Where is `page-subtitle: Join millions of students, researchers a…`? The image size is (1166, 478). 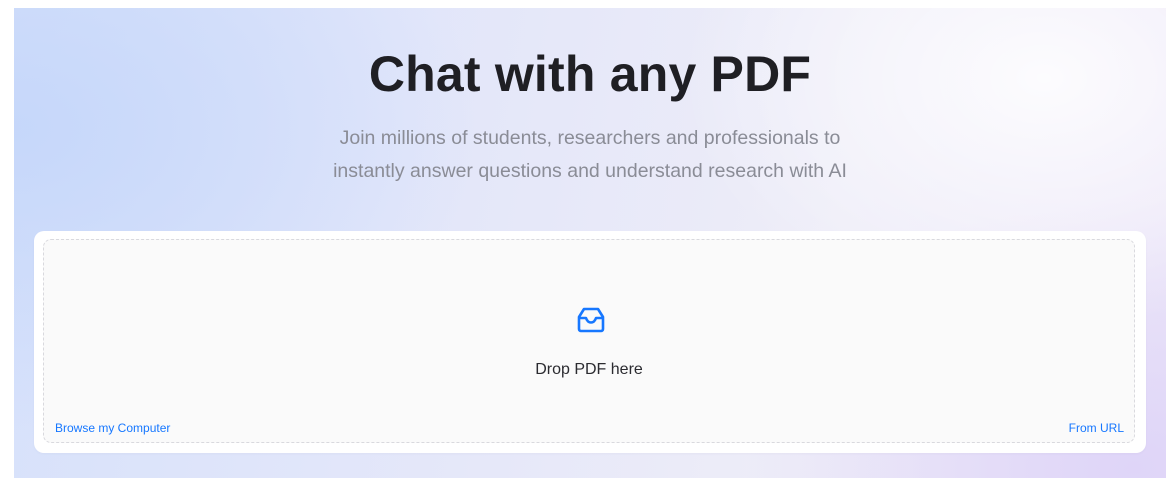
page-subtitle: Join millions of students, researchers a… is located at coordinates (590, 155).